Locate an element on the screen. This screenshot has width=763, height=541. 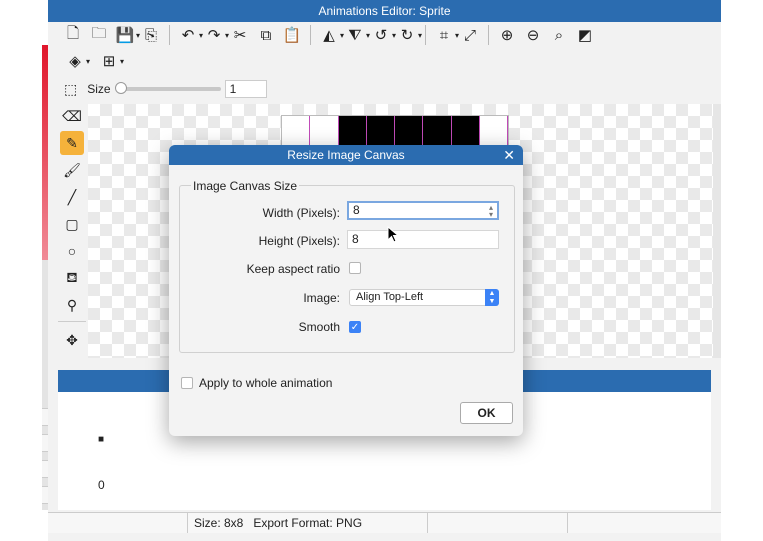
dialog-title-bar: Resize Image Canvas ✕ is located at coordinates (346, 155).